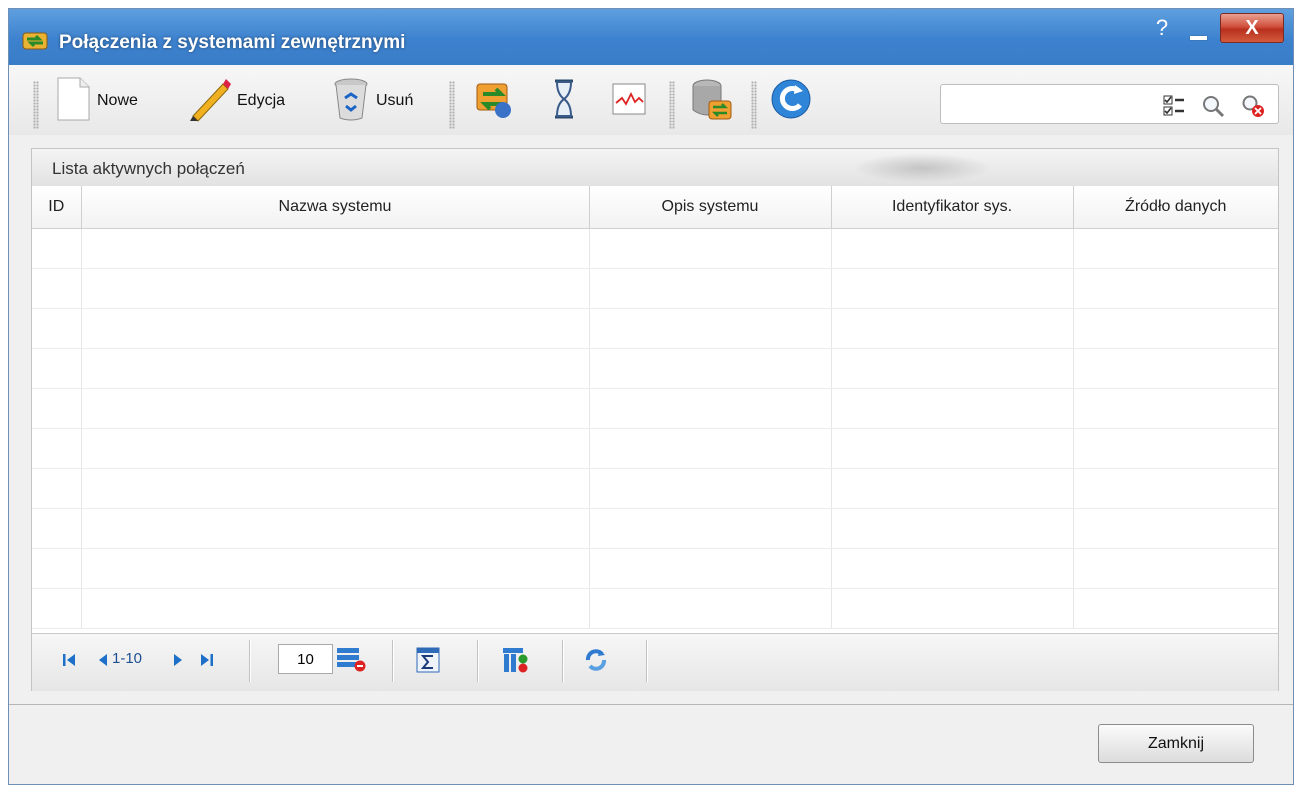 This screenshot has height=785, width=1298. I want to click on minimize-button, so click(1198, 29).